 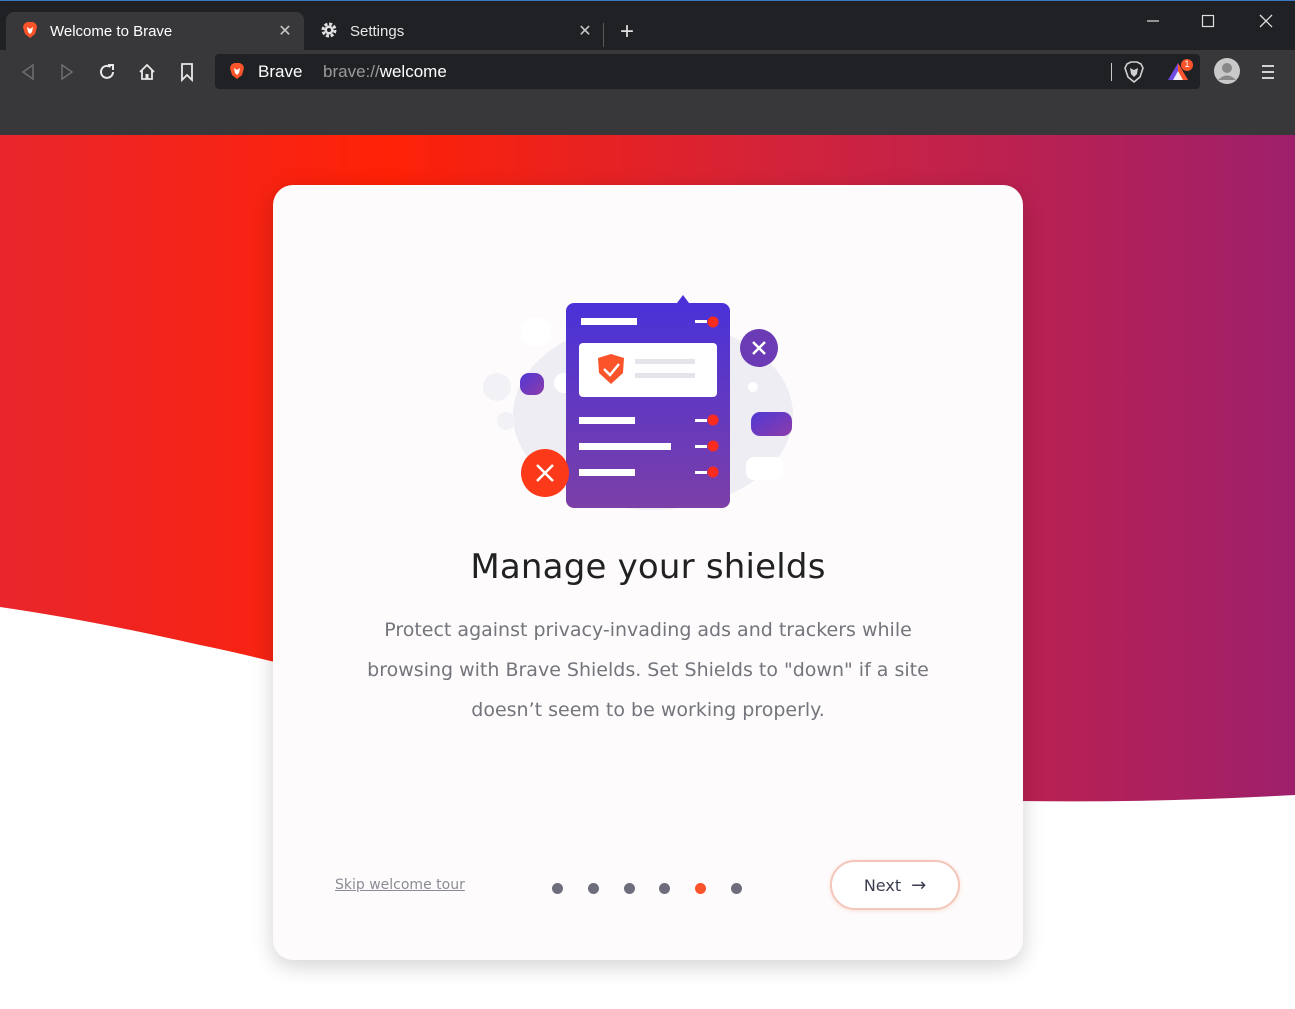 I want to click on tab-divider, so click(x=603, y=35).